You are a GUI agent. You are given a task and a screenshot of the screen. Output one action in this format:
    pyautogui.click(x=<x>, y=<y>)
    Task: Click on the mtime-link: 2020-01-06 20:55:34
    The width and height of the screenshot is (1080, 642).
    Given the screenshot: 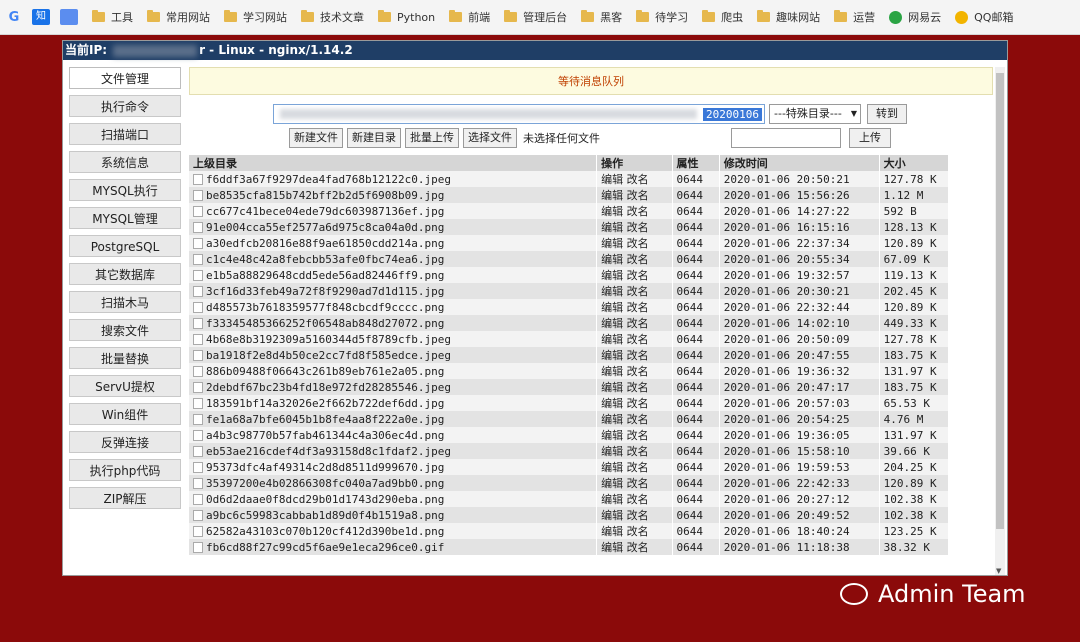 What is the action you would take?
    pyautogui.click(x=799, y=259)
    